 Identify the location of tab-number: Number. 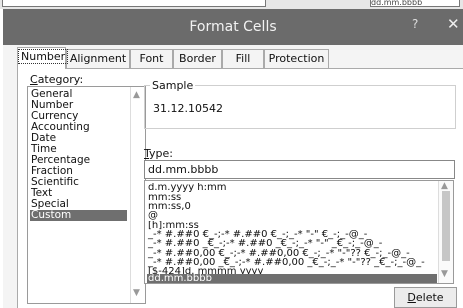
(43, 58).